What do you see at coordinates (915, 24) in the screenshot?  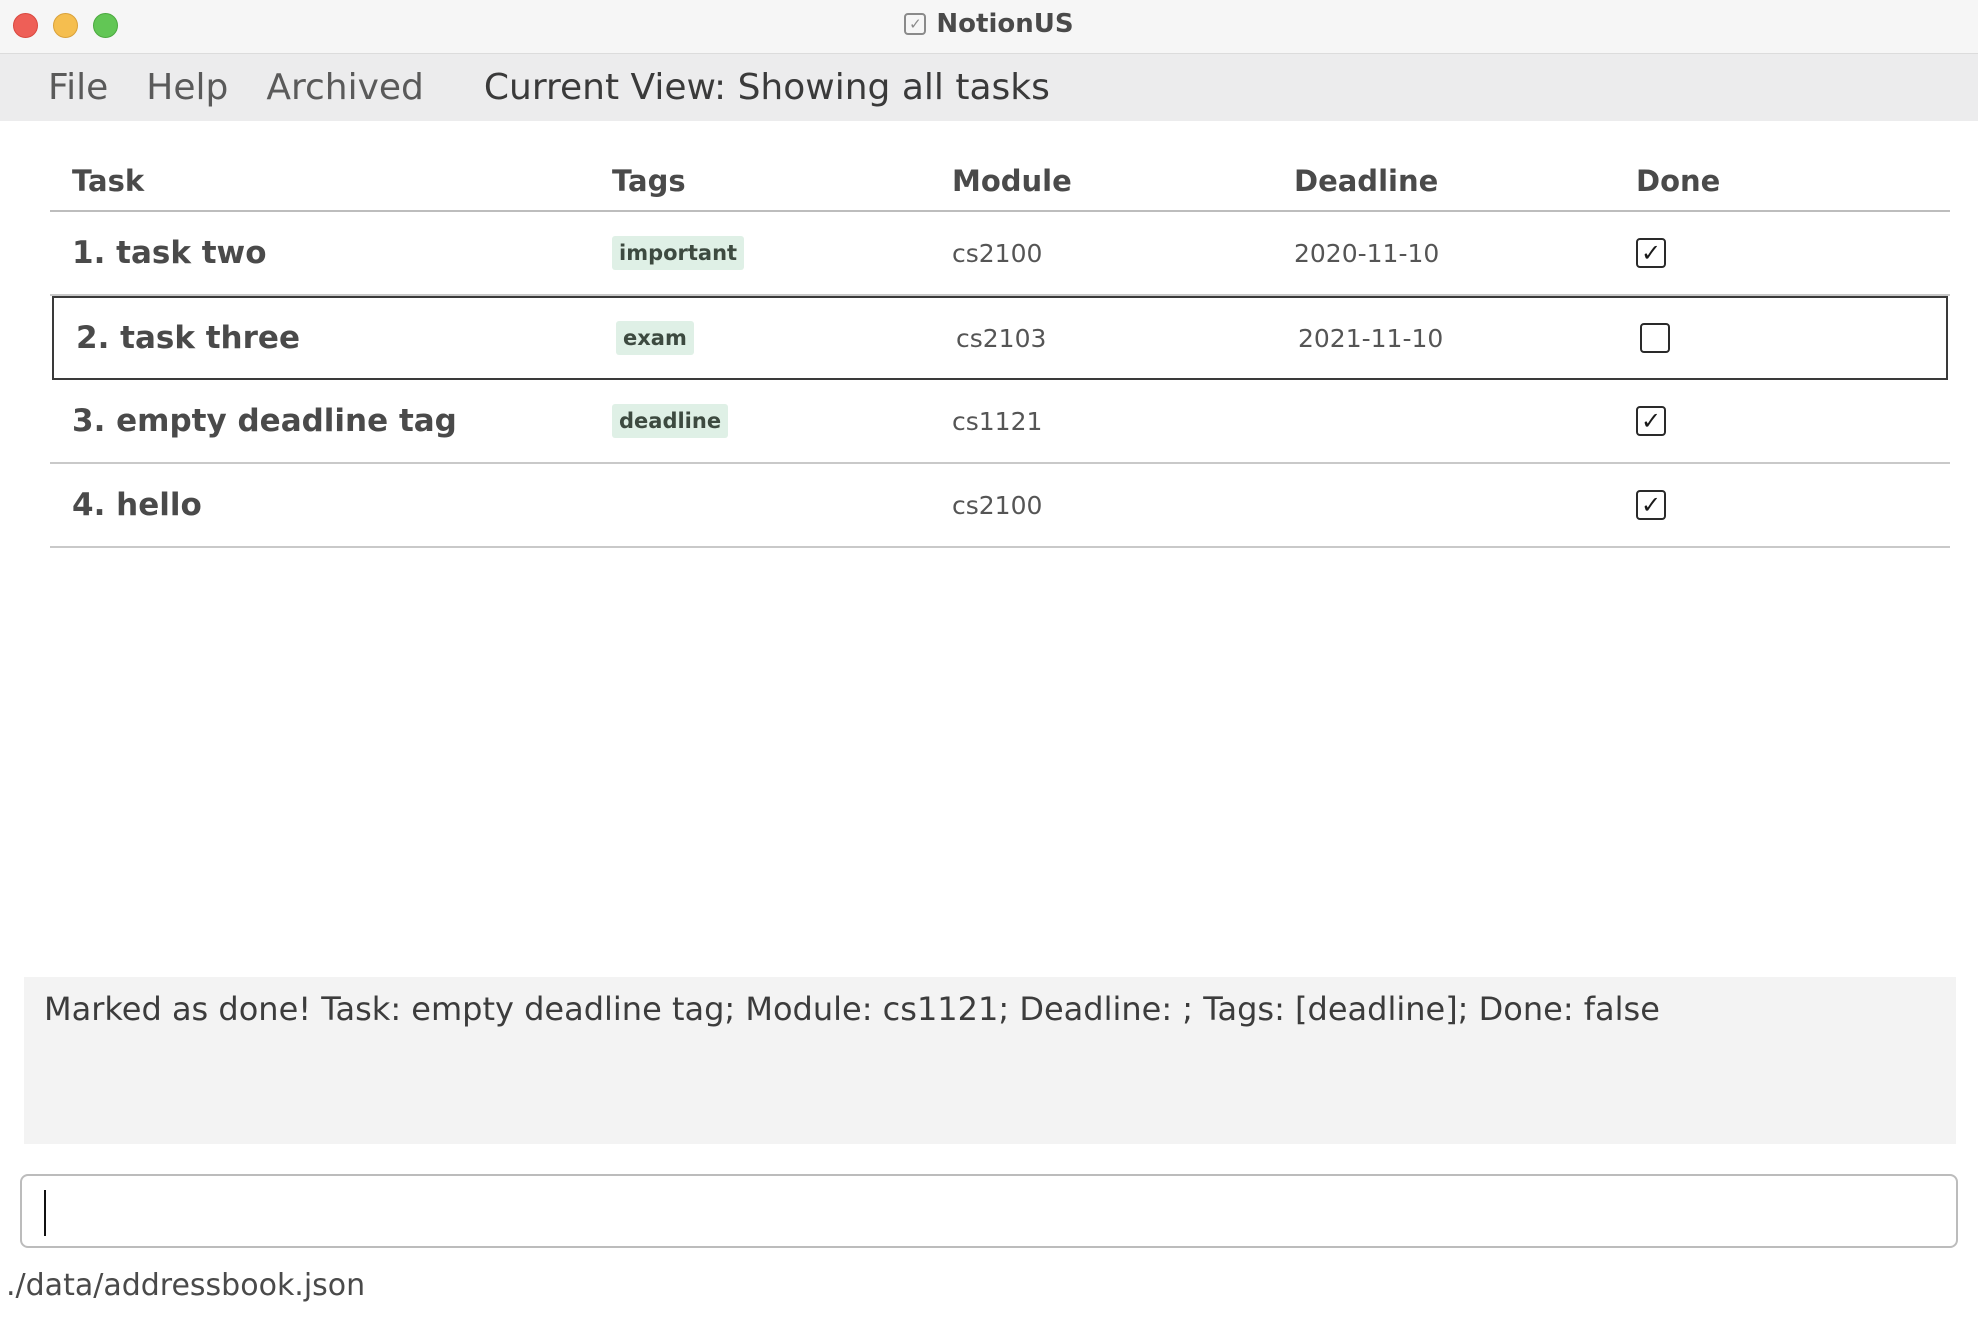 I see `checkbox-icon: ✓` at bounding box center [915, 24].